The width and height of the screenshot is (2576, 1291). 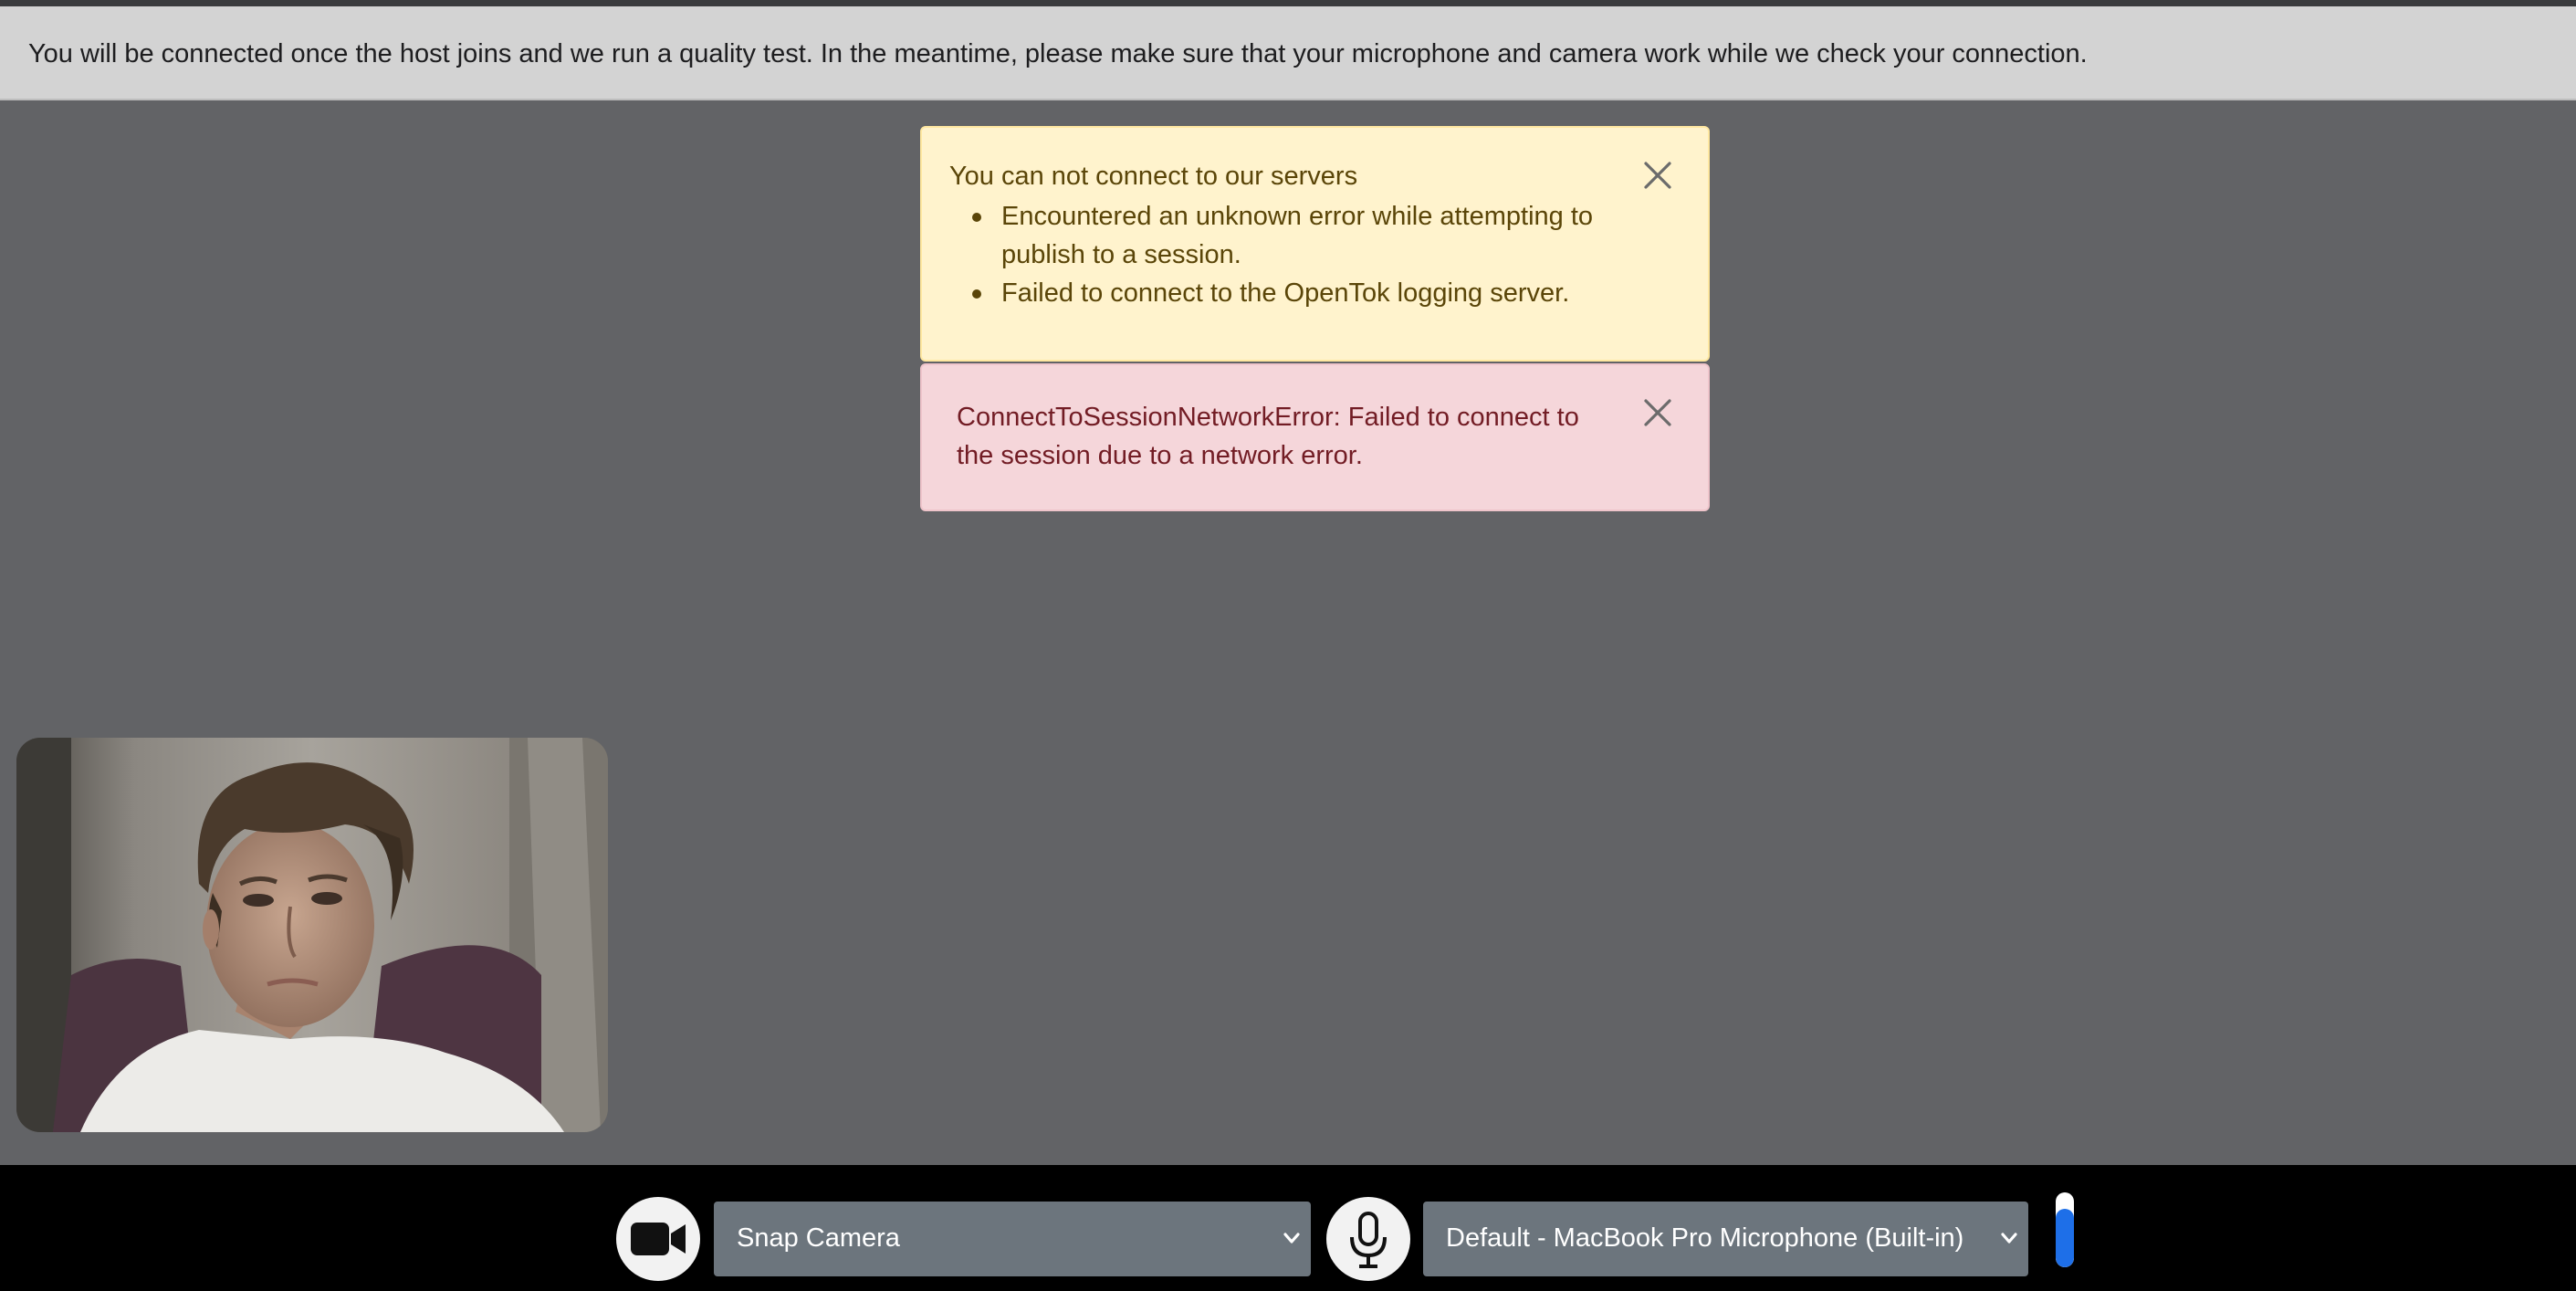 I want to click on window-top-edge, so click(x=1288, y=3).